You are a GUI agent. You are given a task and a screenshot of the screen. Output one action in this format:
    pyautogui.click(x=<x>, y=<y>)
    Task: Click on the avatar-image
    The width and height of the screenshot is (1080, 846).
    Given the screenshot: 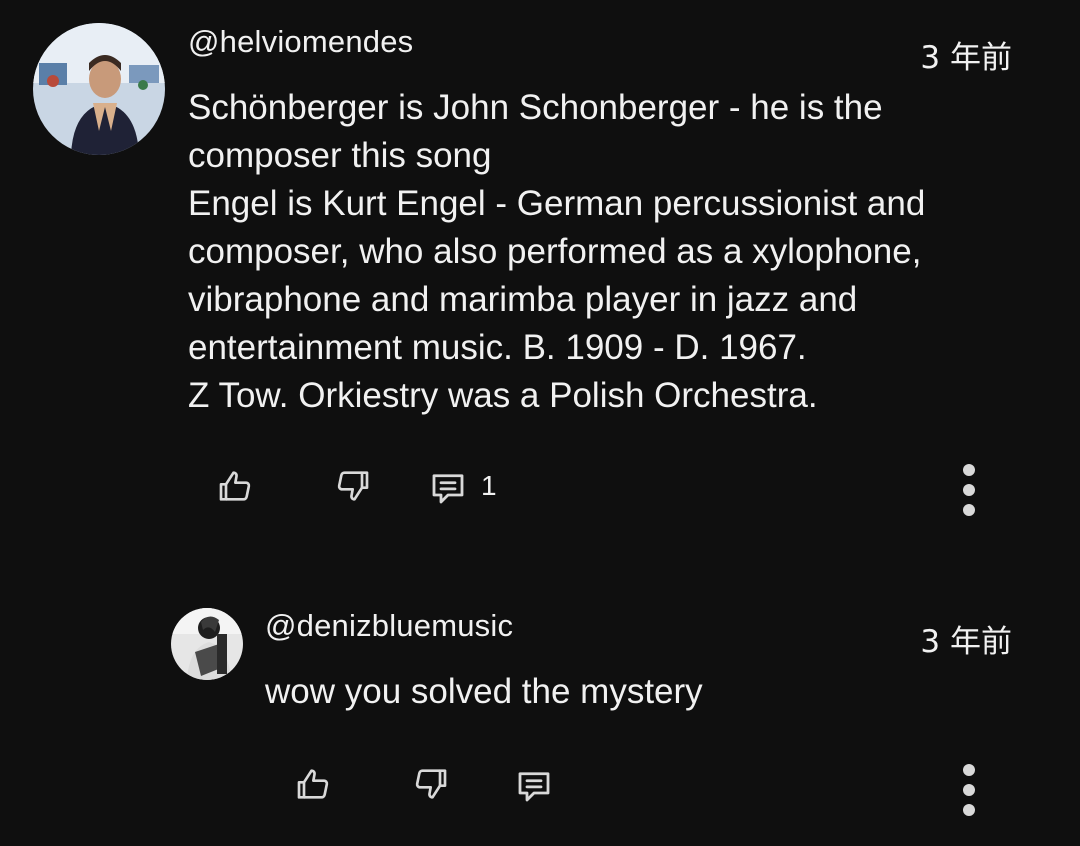 What is the action you would take?
    pyautogui.click(x=207, y=644)
    